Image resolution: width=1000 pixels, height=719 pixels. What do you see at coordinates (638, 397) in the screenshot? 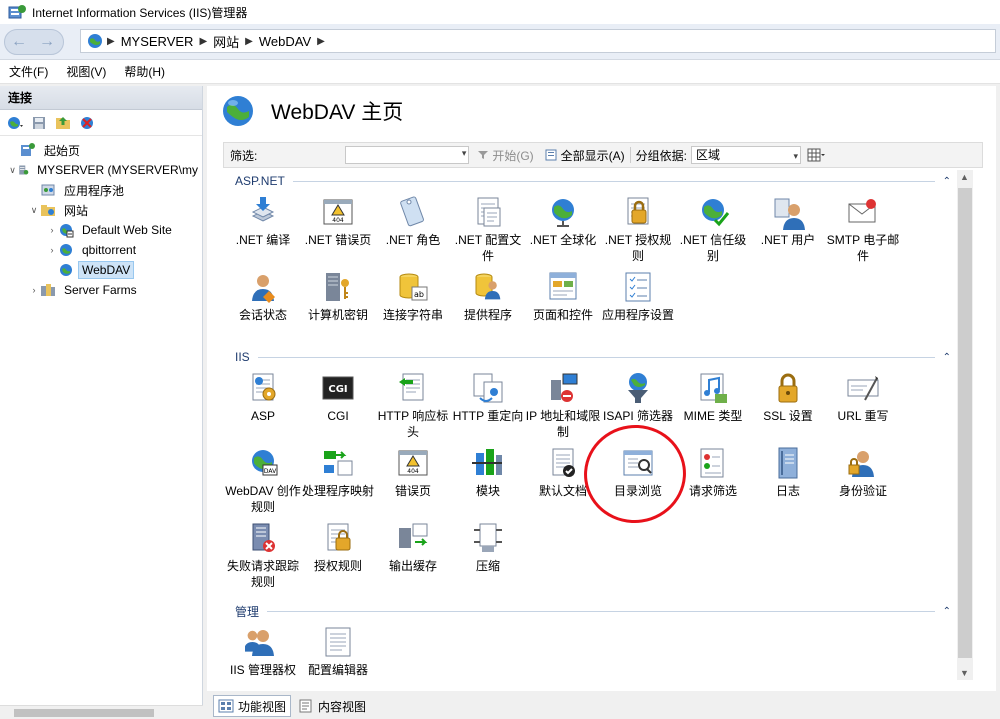
I see `feature-item: ISAPI 筛选器` at bounding box center [638, 397].